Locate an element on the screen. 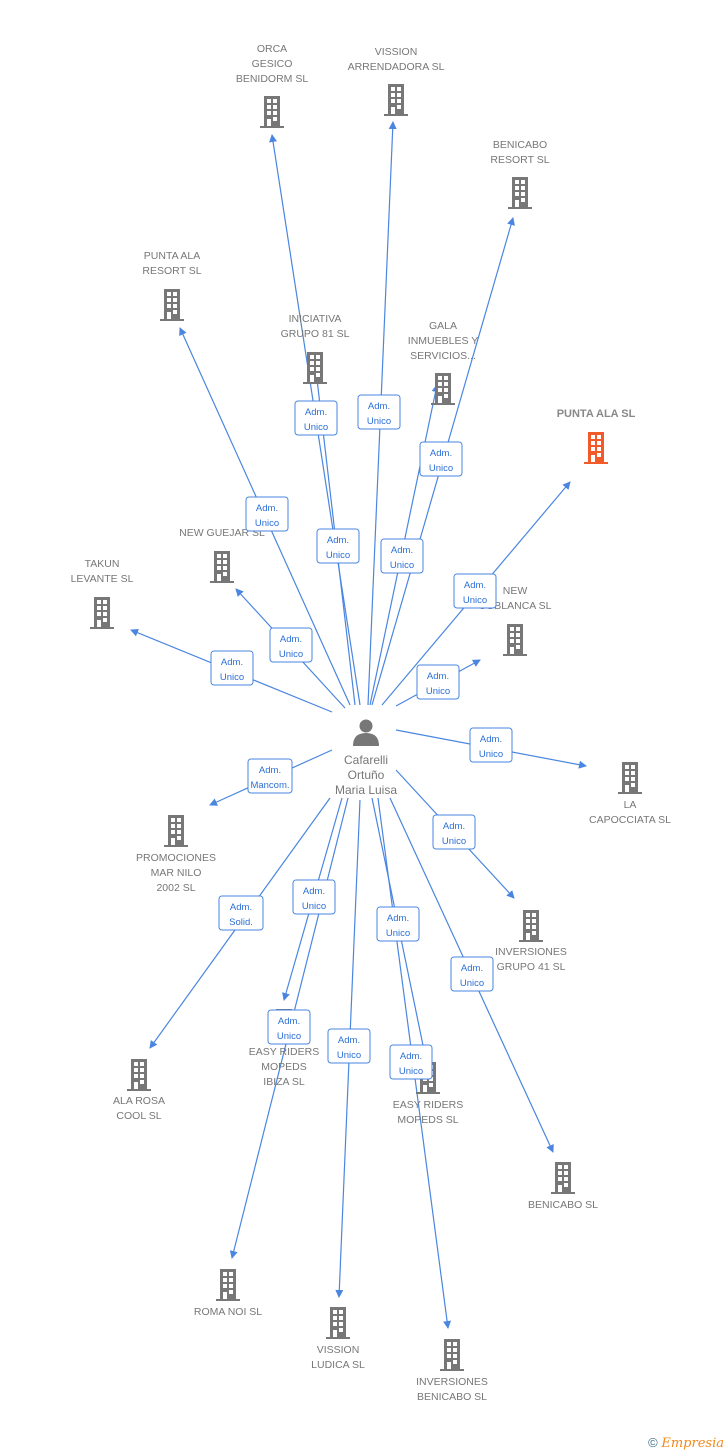 The width and height of the screenshot is (728, 1455). person-name: Maria Luisa is located at coordinates (366, 790).